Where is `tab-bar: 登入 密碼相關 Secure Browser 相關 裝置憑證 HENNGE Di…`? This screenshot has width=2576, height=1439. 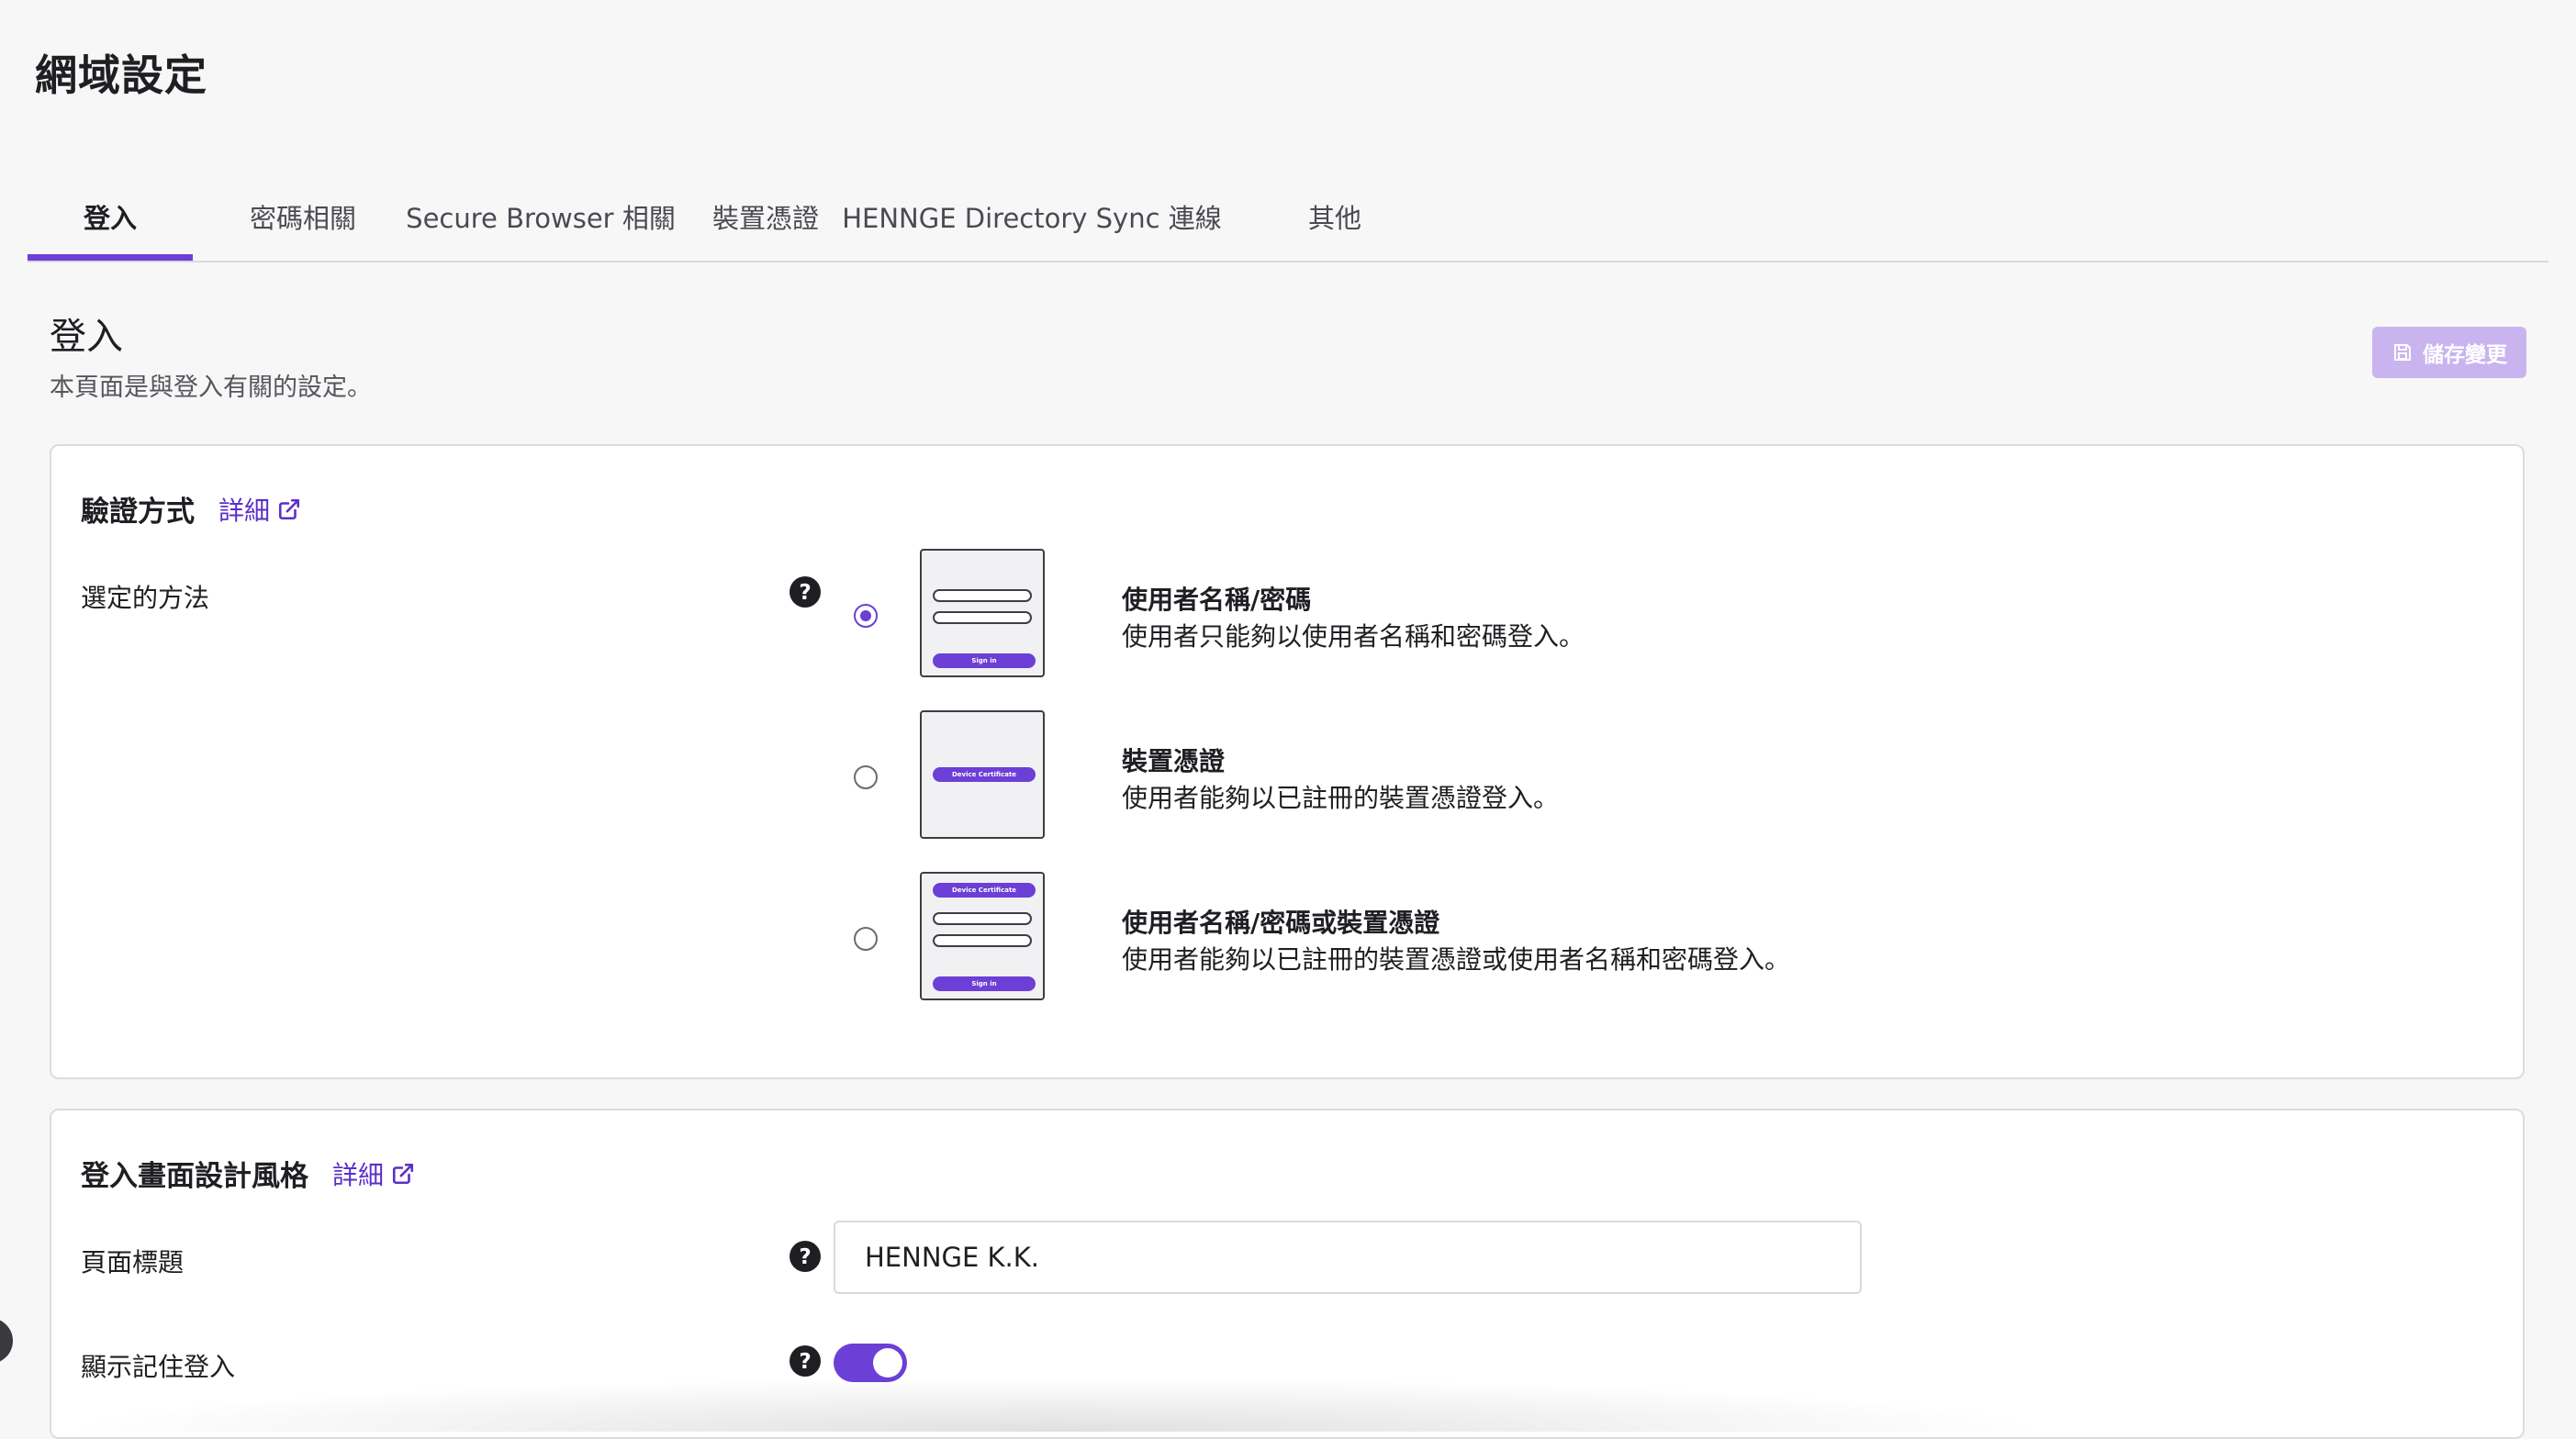
tab-bar: 登入 密碼相關 Secure Browser 相關 裝置憑證 HENNGE Di… is located at coordinates (1288, 221).